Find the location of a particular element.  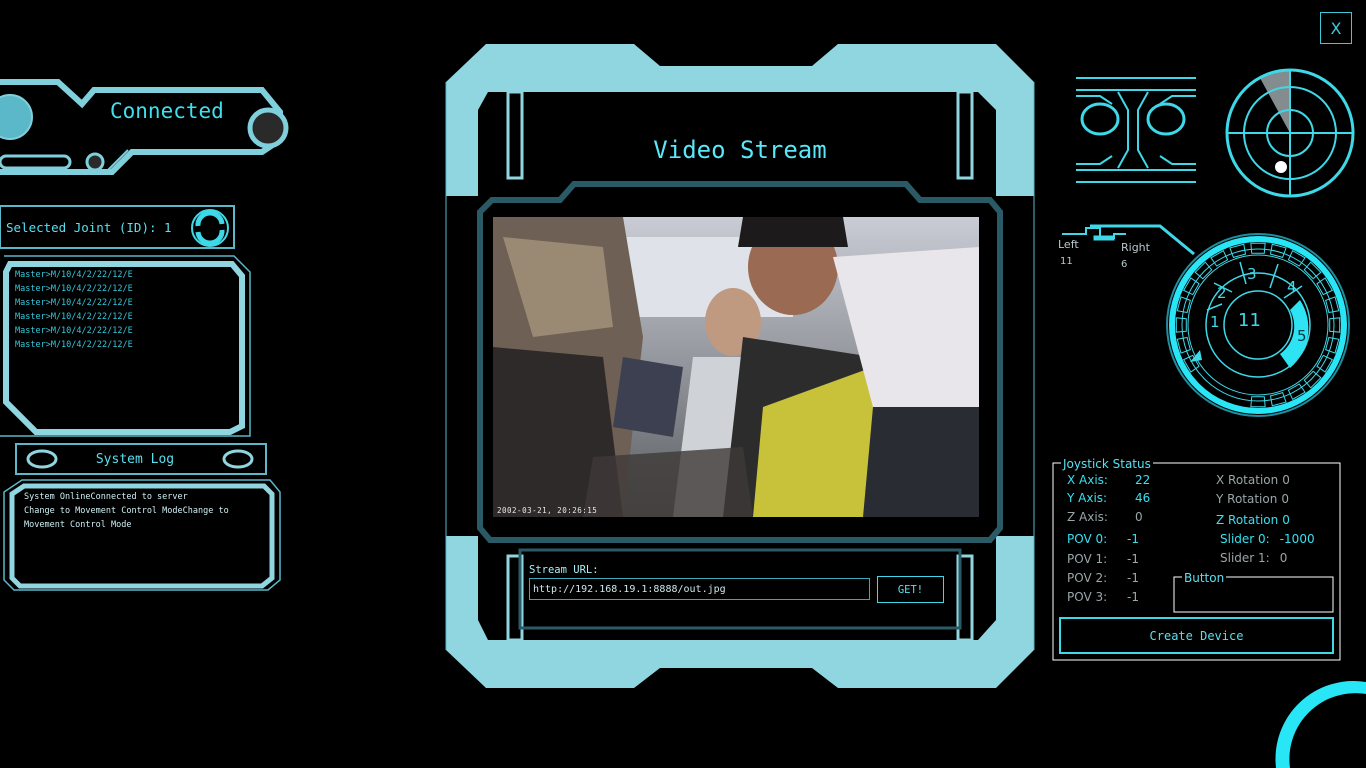

joystick-row: POV 0: -1 is located at coordinates (1103, 539).